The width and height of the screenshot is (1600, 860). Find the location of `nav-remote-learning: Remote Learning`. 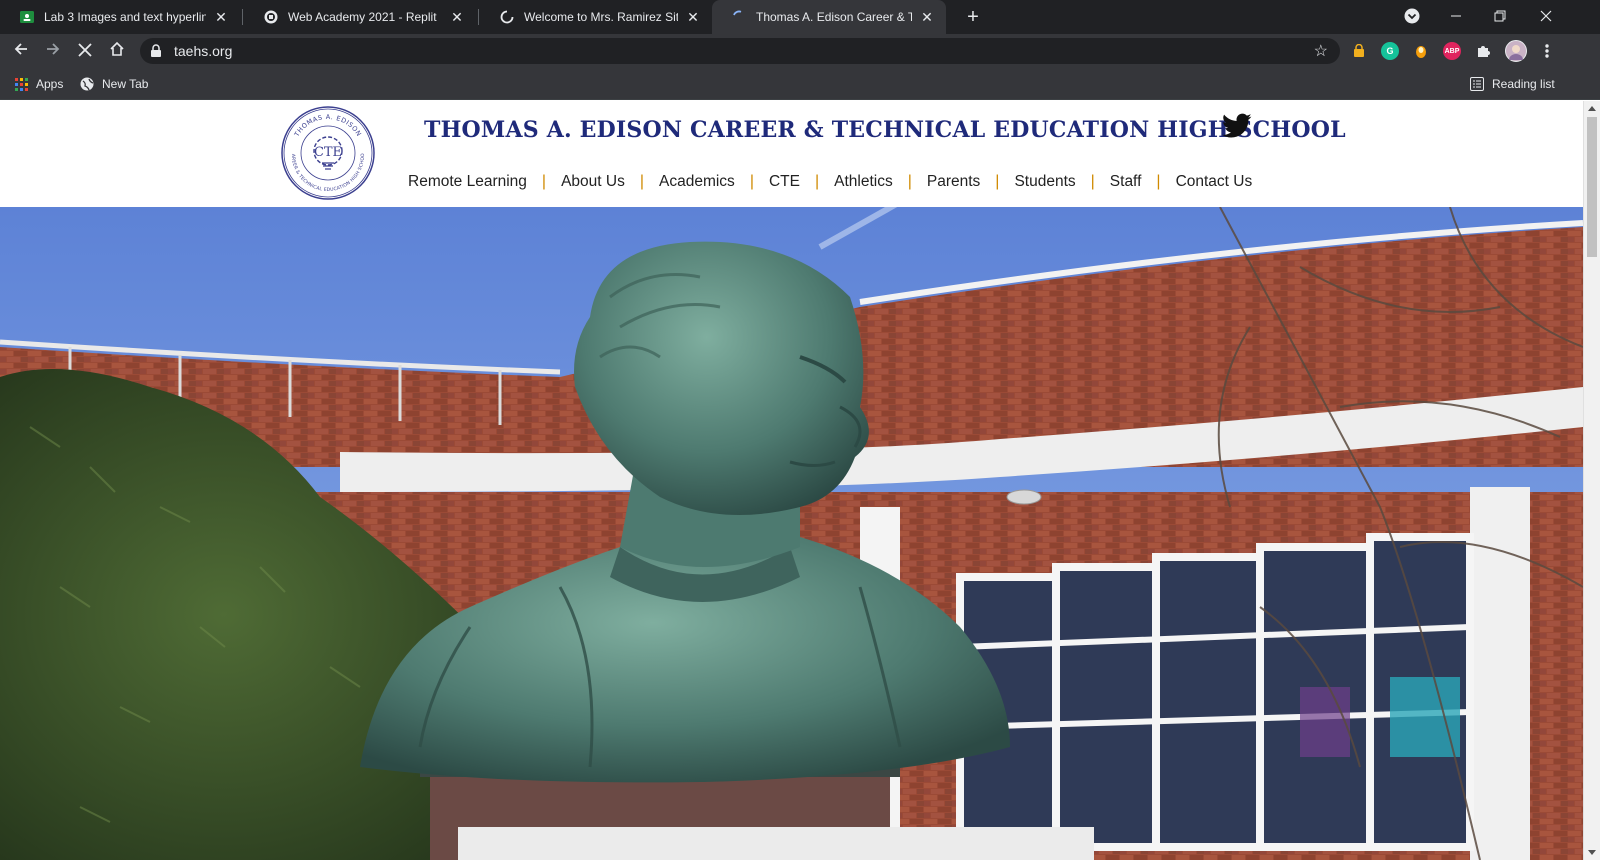

nav-remote-learning: Remote Learning is located at coordinates (467, 182).